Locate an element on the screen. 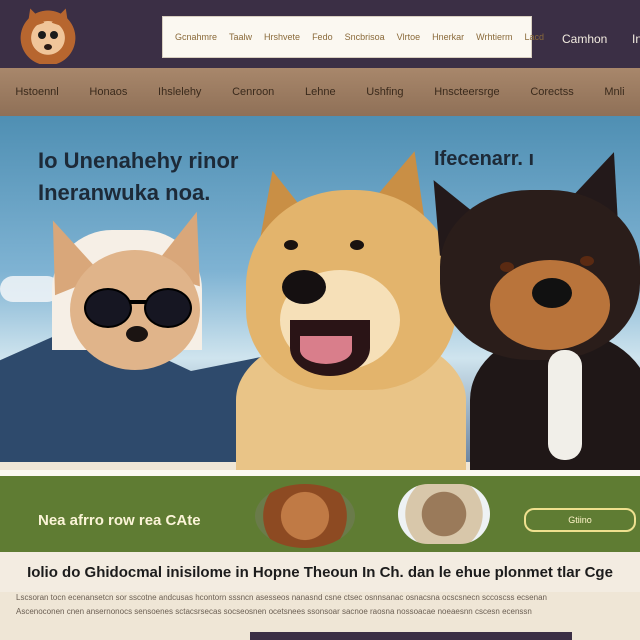 The image size is (640, 640). promo-button: Gtiino is located at coordinates (580, 520).